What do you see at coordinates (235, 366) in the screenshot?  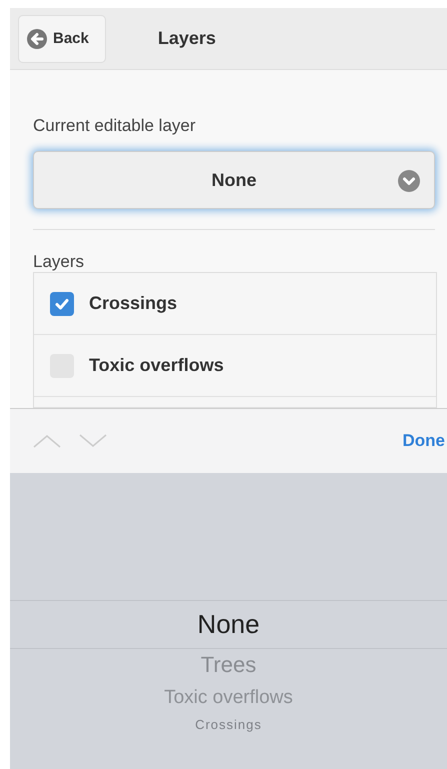 I see `layer-row: Toxic overflows` at bounding box center [235, 366].